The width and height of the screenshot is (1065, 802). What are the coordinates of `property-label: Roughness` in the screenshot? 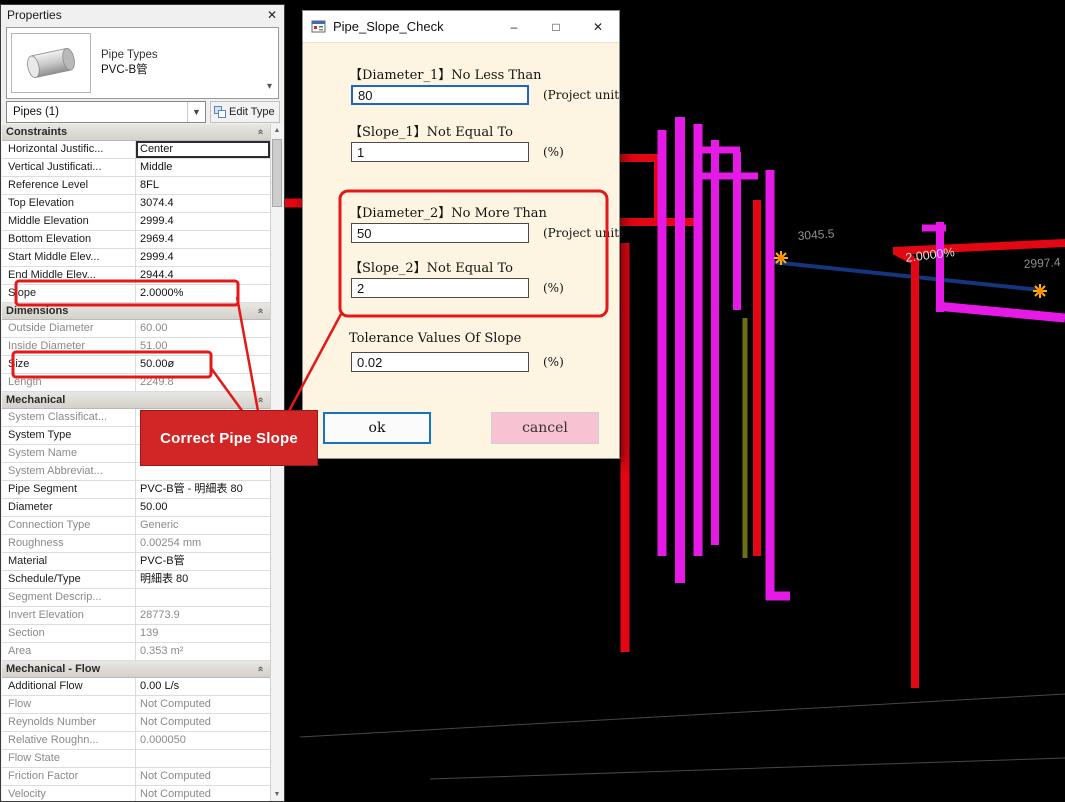 It's located at (69, 543).